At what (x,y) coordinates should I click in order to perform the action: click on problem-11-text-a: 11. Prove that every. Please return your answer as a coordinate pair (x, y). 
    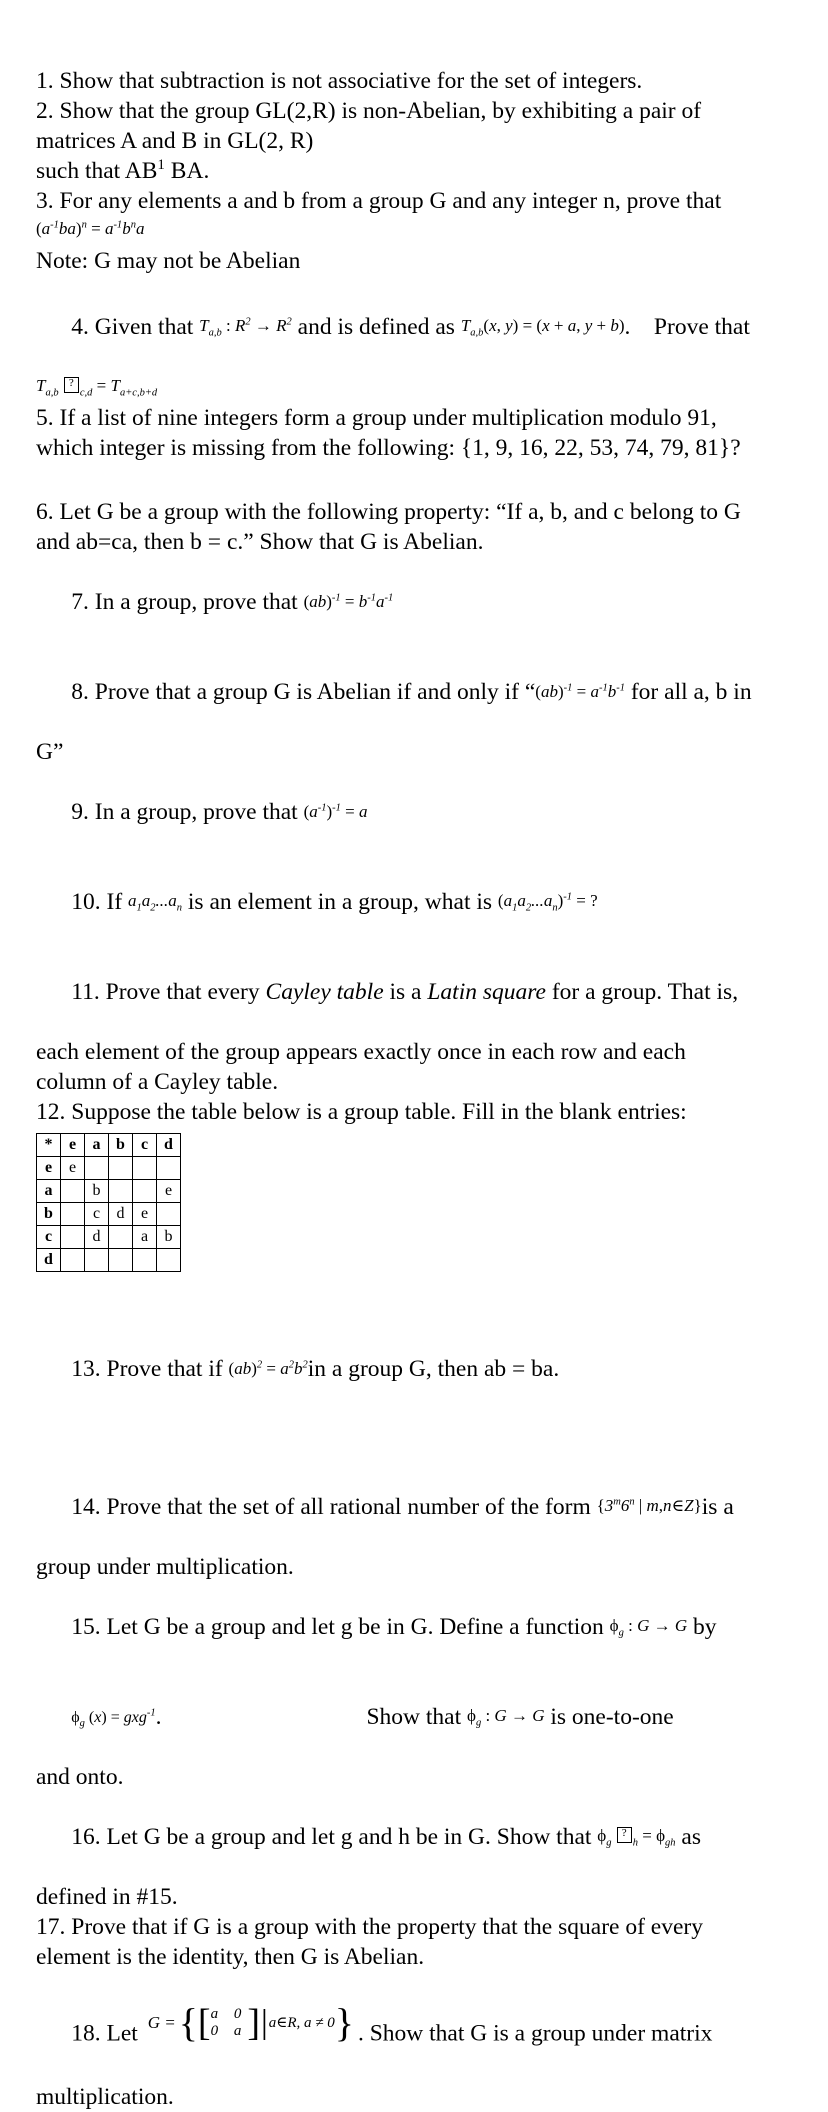
    Looking at the image, I should click on (168, 992).